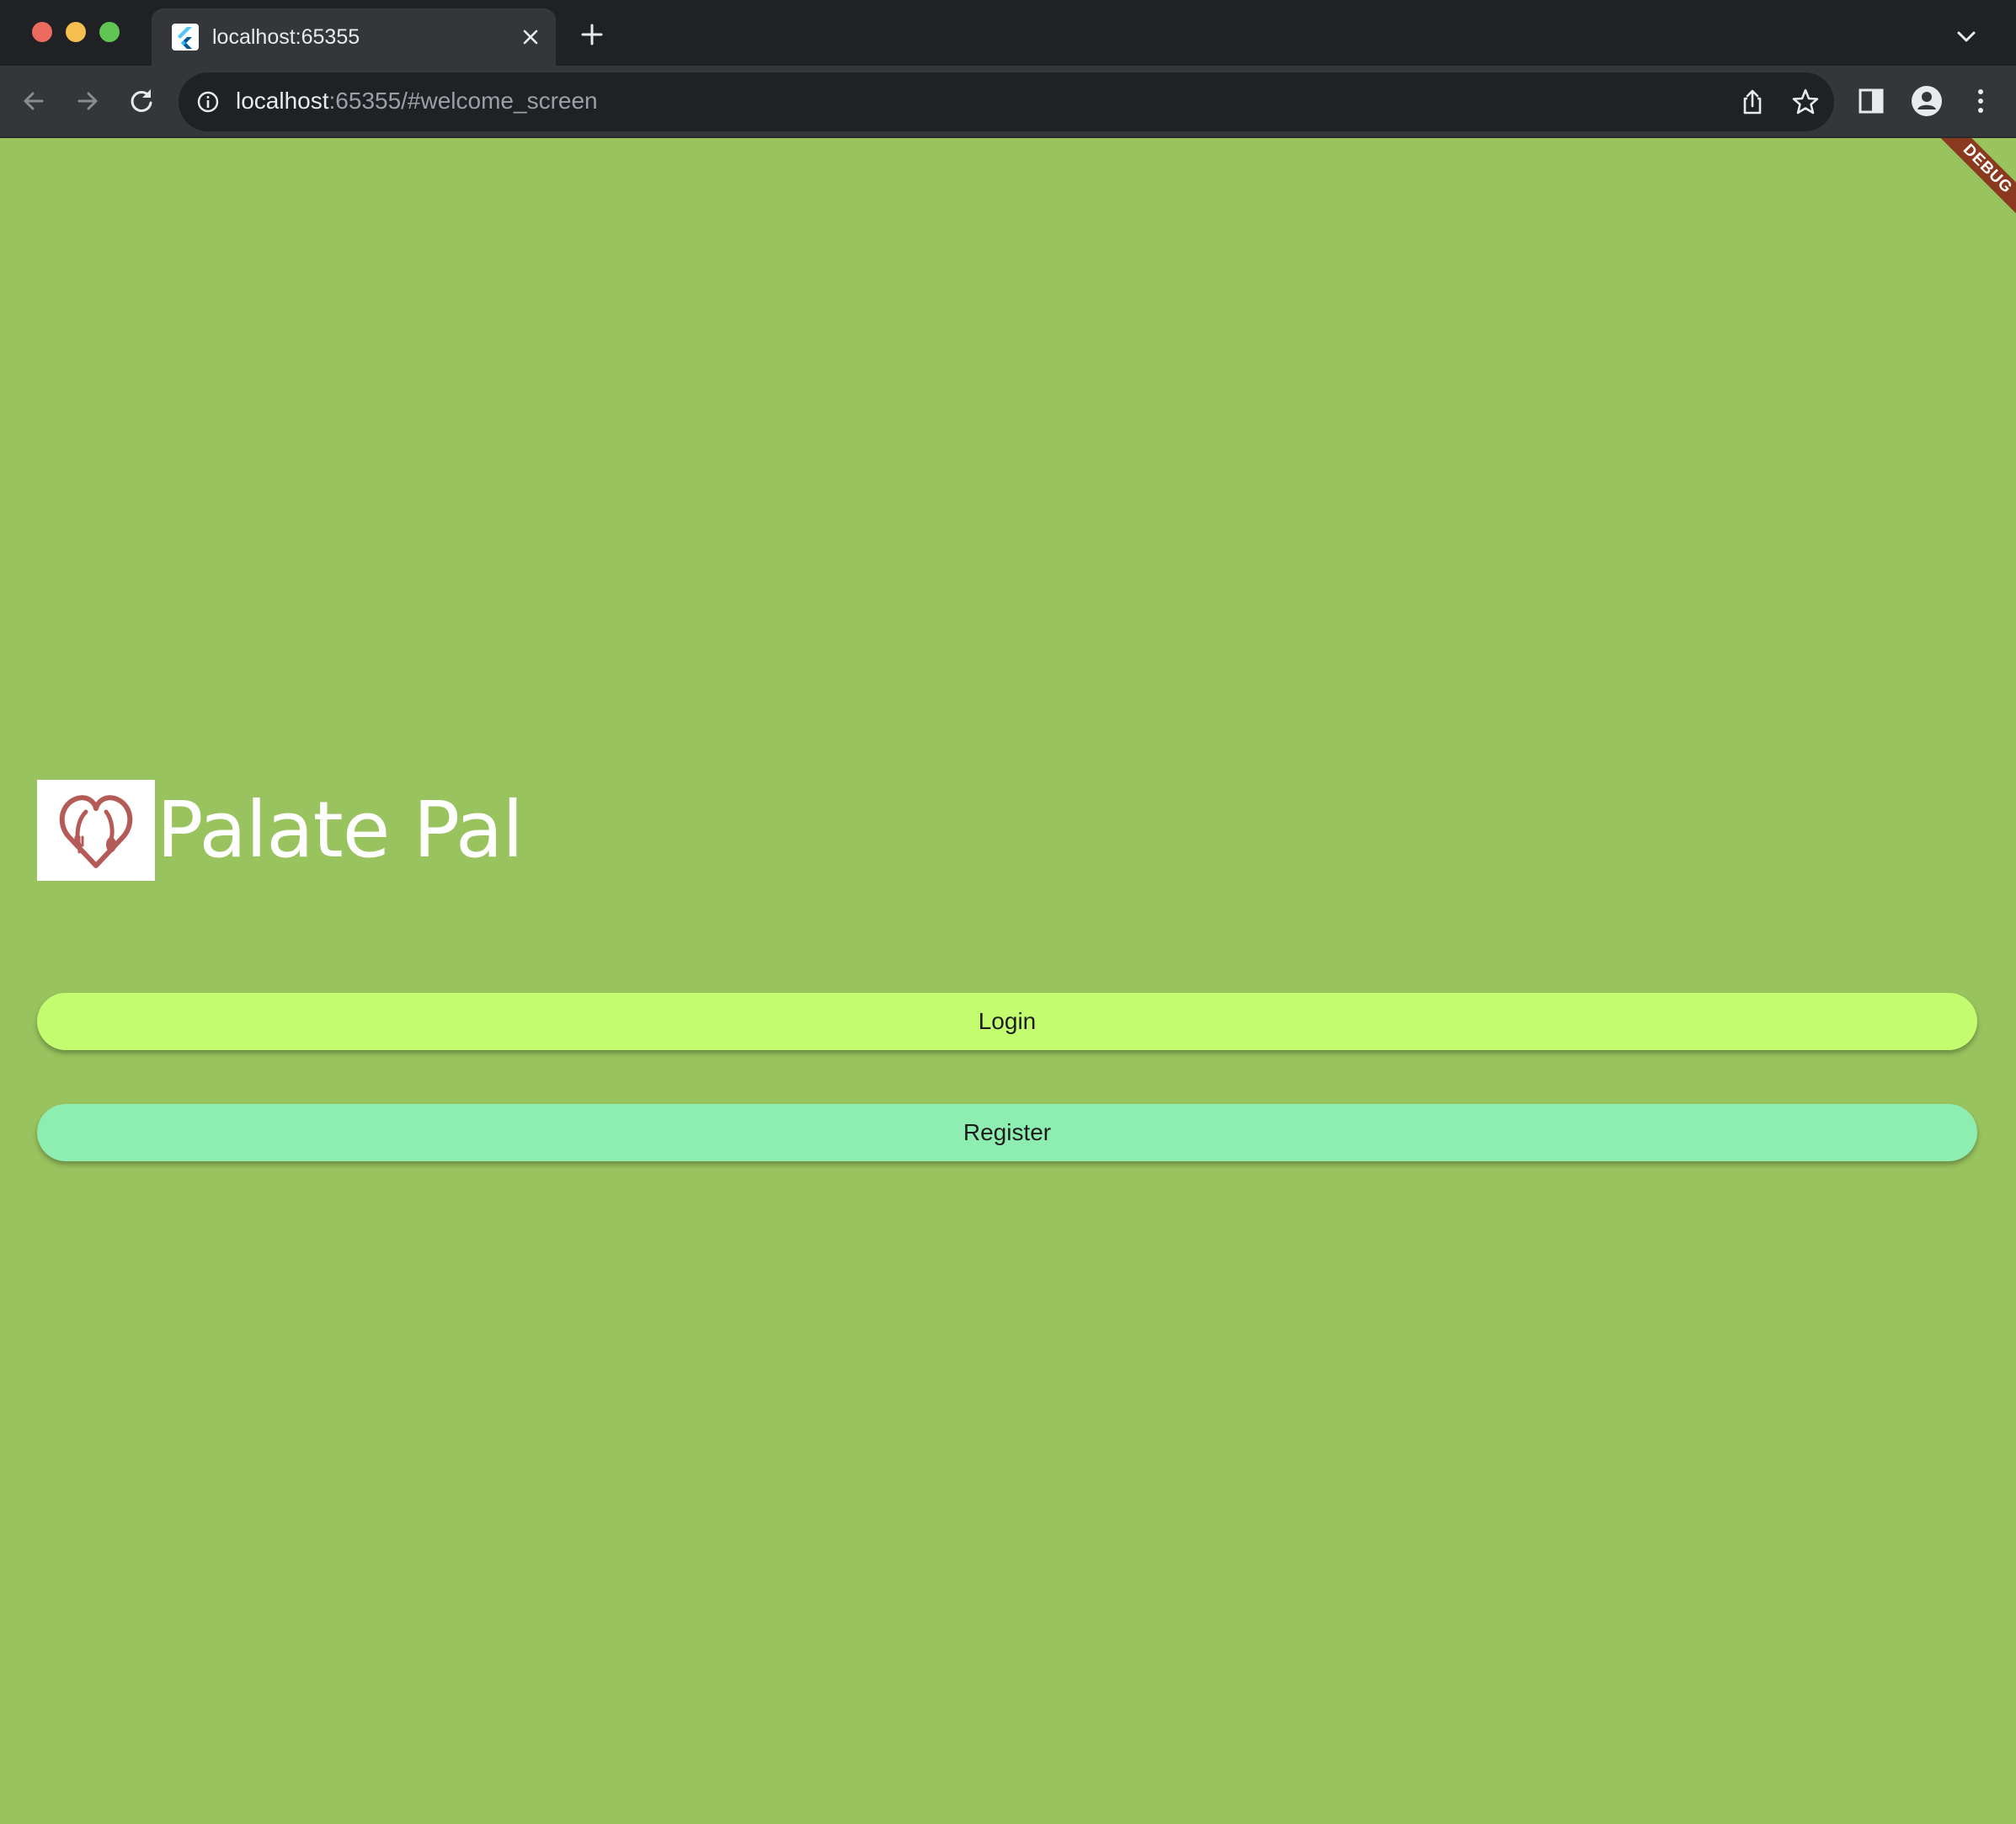 The height and width of the screenshot is (1824, 2016). Describe the element at coordinates (1980, 101) in the screenshot. I see `kebab-menu-icon` at that location.